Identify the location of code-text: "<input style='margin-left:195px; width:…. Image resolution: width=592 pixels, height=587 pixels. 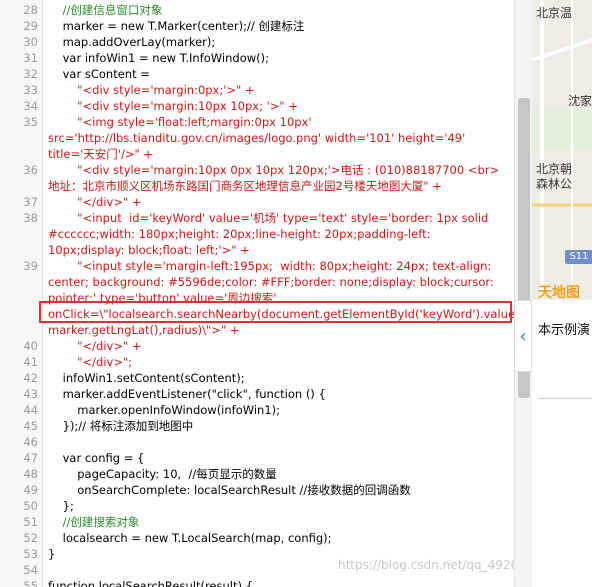
(283, 298).